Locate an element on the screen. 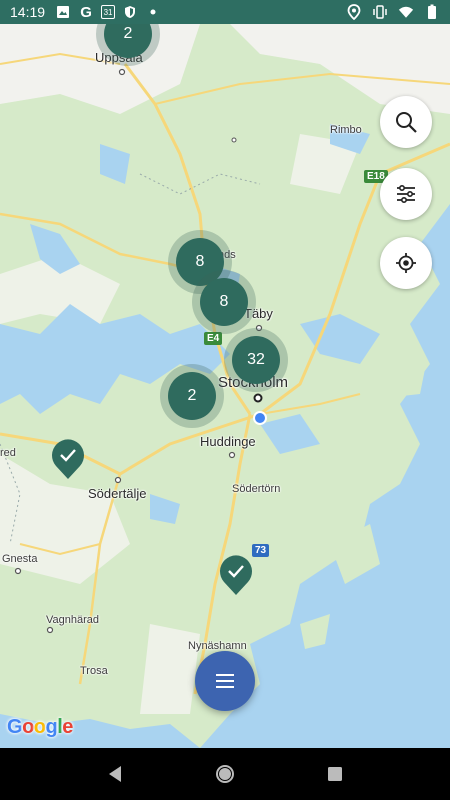 This screenshot has width=450, height=800. status-time: 14:19 is located at coordinates (28, 12).